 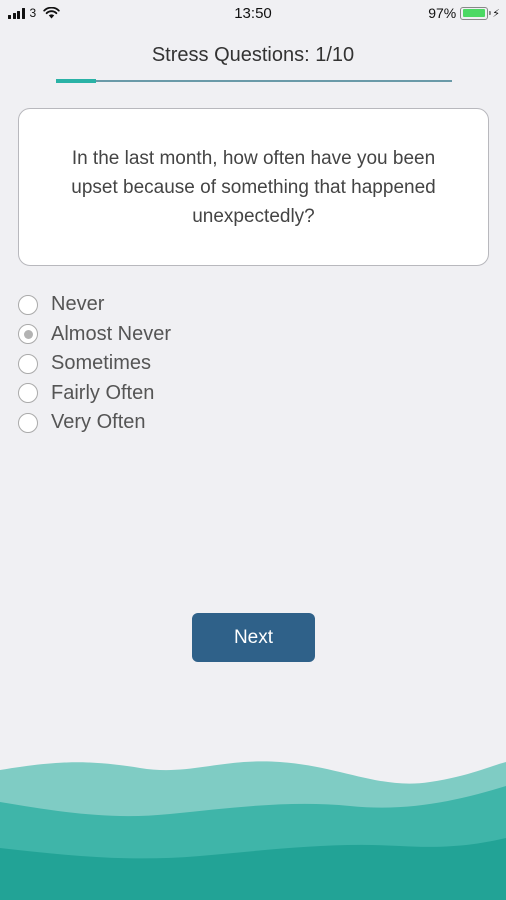 I want to click on option-never: Never, so click(x=94, y=305).